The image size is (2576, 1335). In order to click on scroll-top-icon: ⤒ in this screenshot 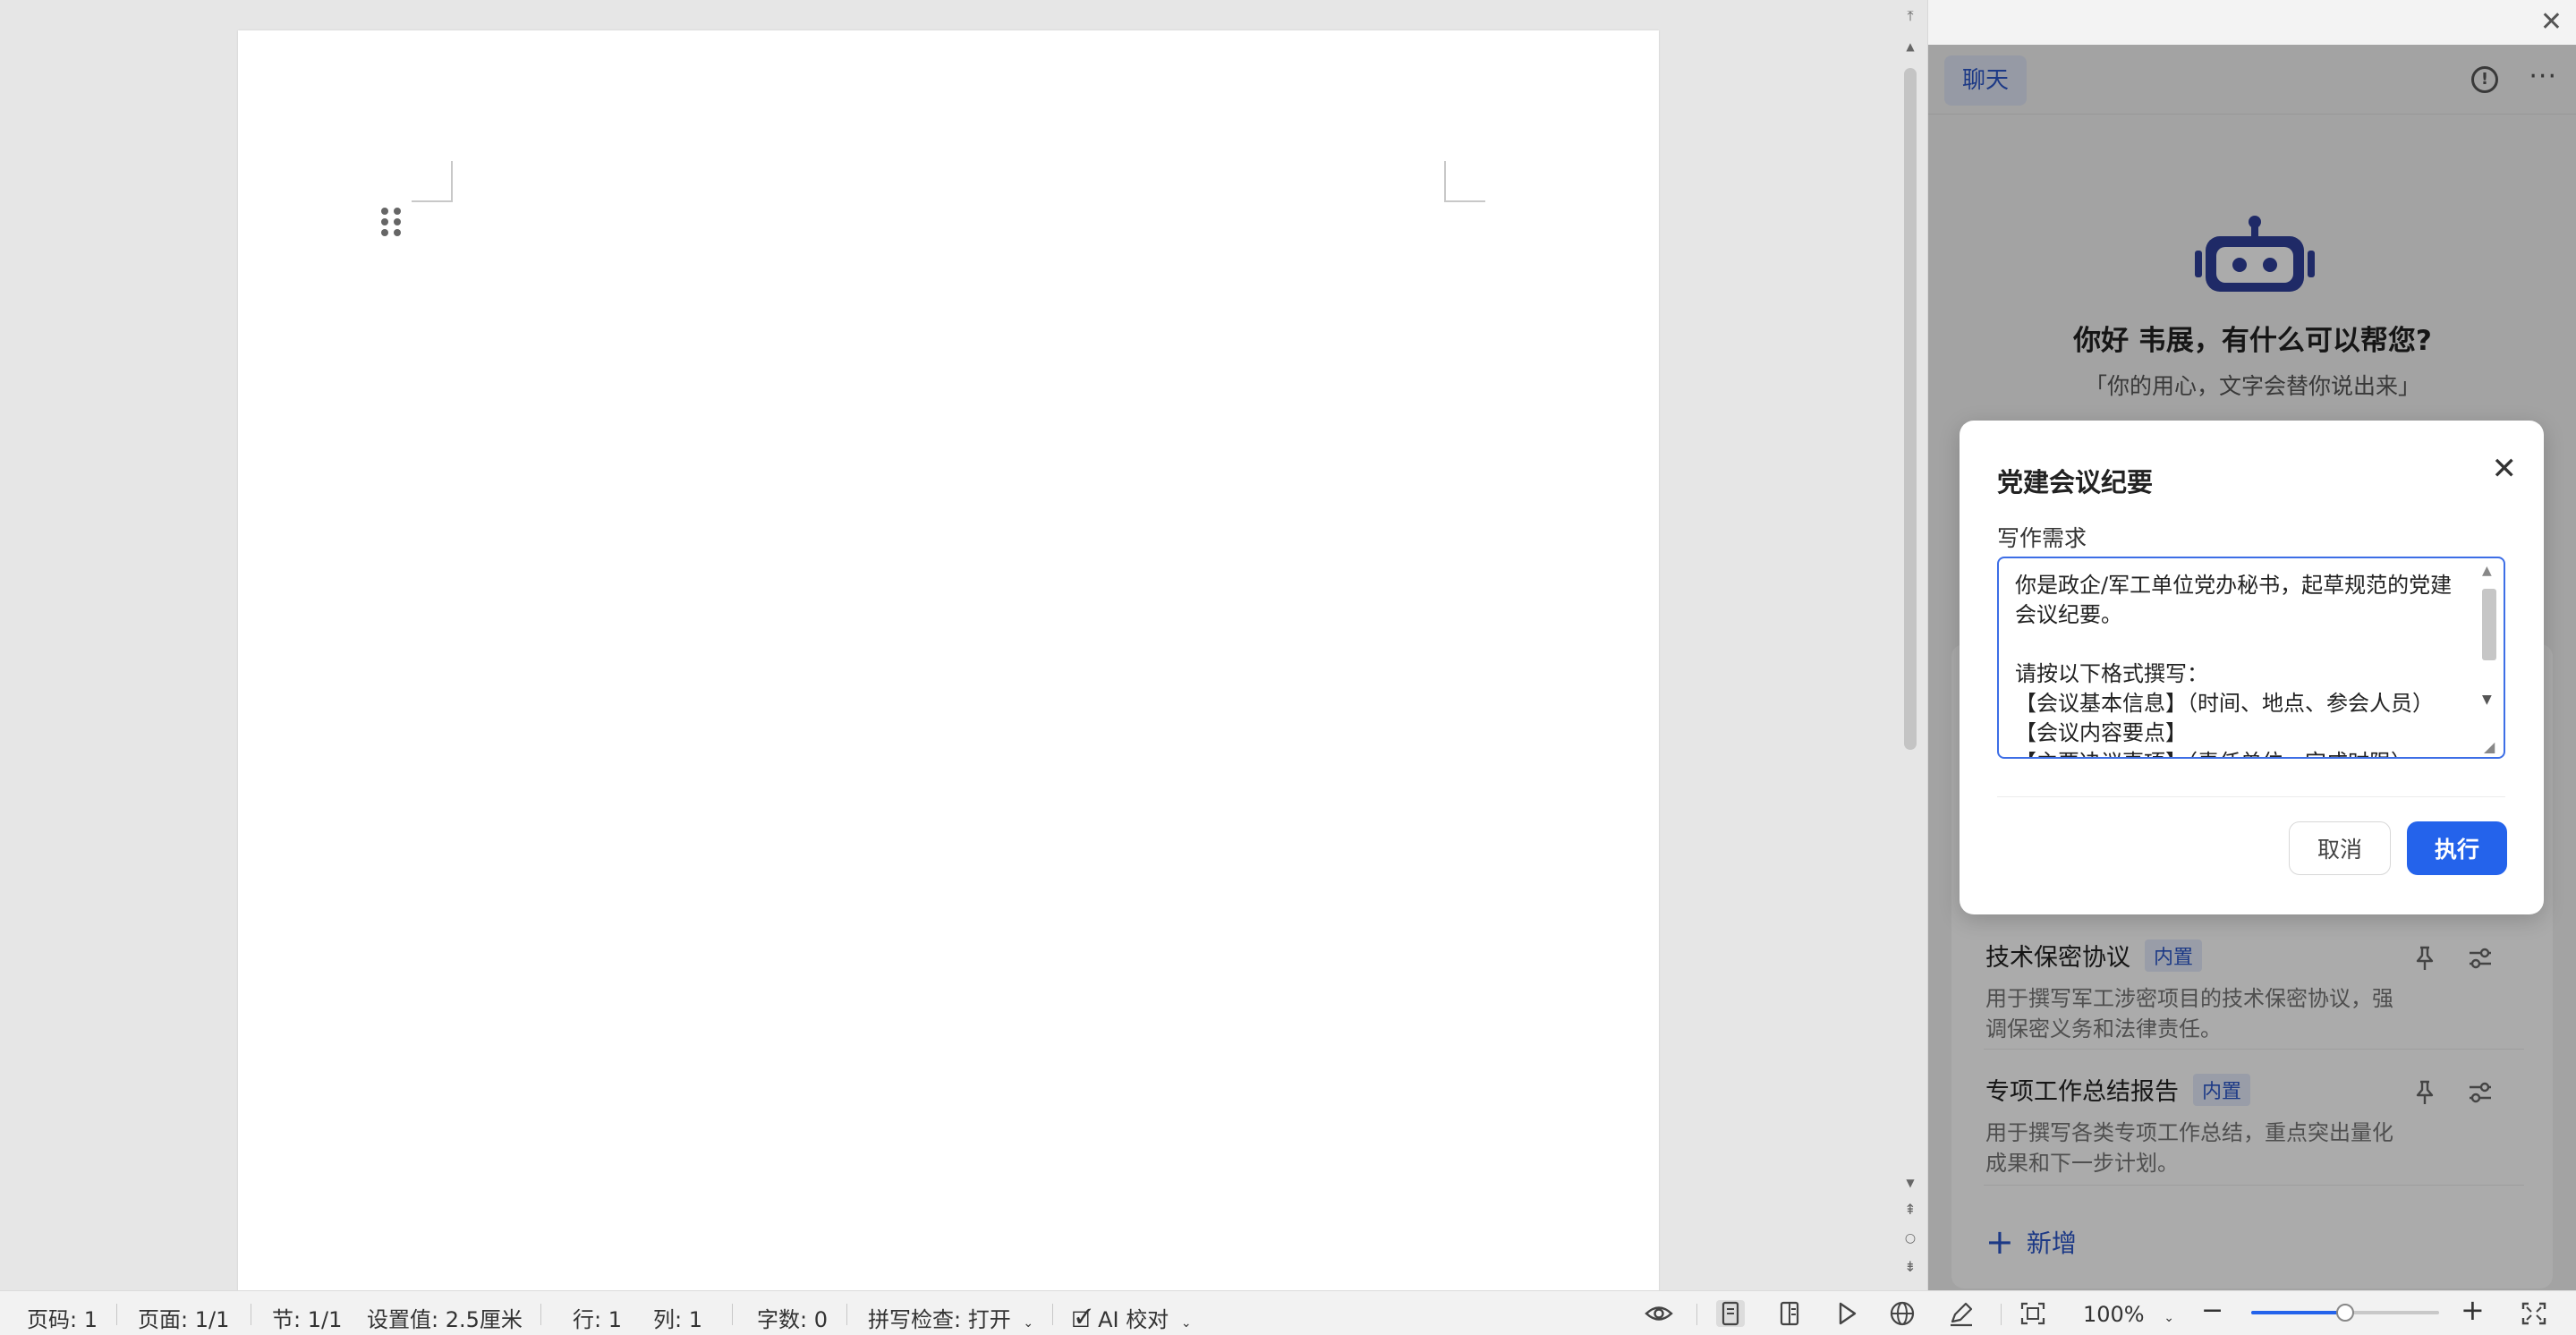, I will do `click(1911, 16)`.